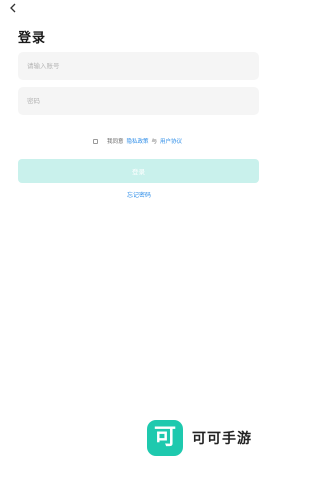 Image resolution: width=320 pixels, height=480 pixels. I want to click on user-agreement-link: 用户协议, so click(171, 141).